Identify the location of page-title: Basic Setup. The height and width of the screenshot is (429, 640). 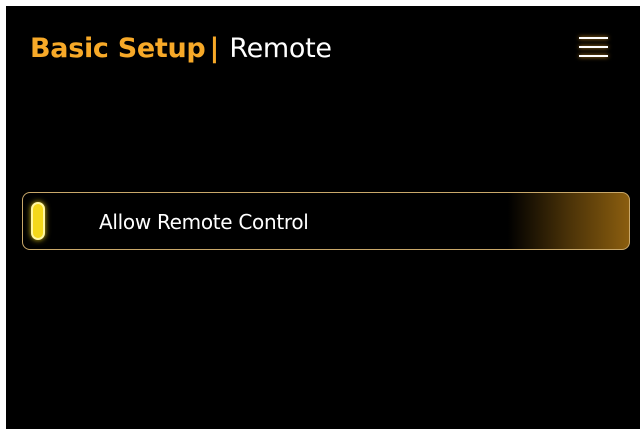
(118, 48).